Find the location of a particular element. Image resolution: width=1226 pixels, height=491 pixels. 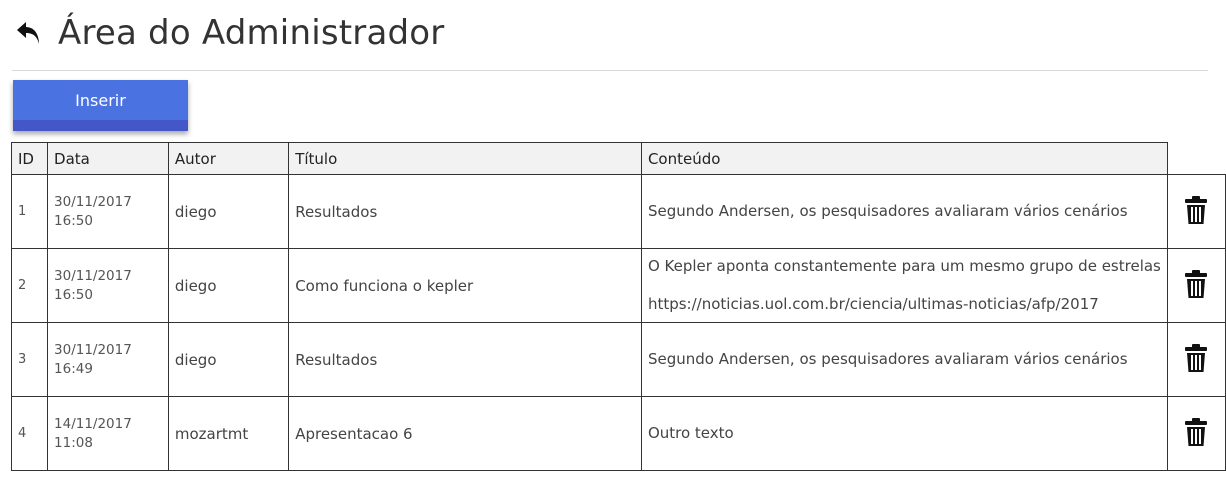

insert-button: Inserir is located at coordinates (100, 105).